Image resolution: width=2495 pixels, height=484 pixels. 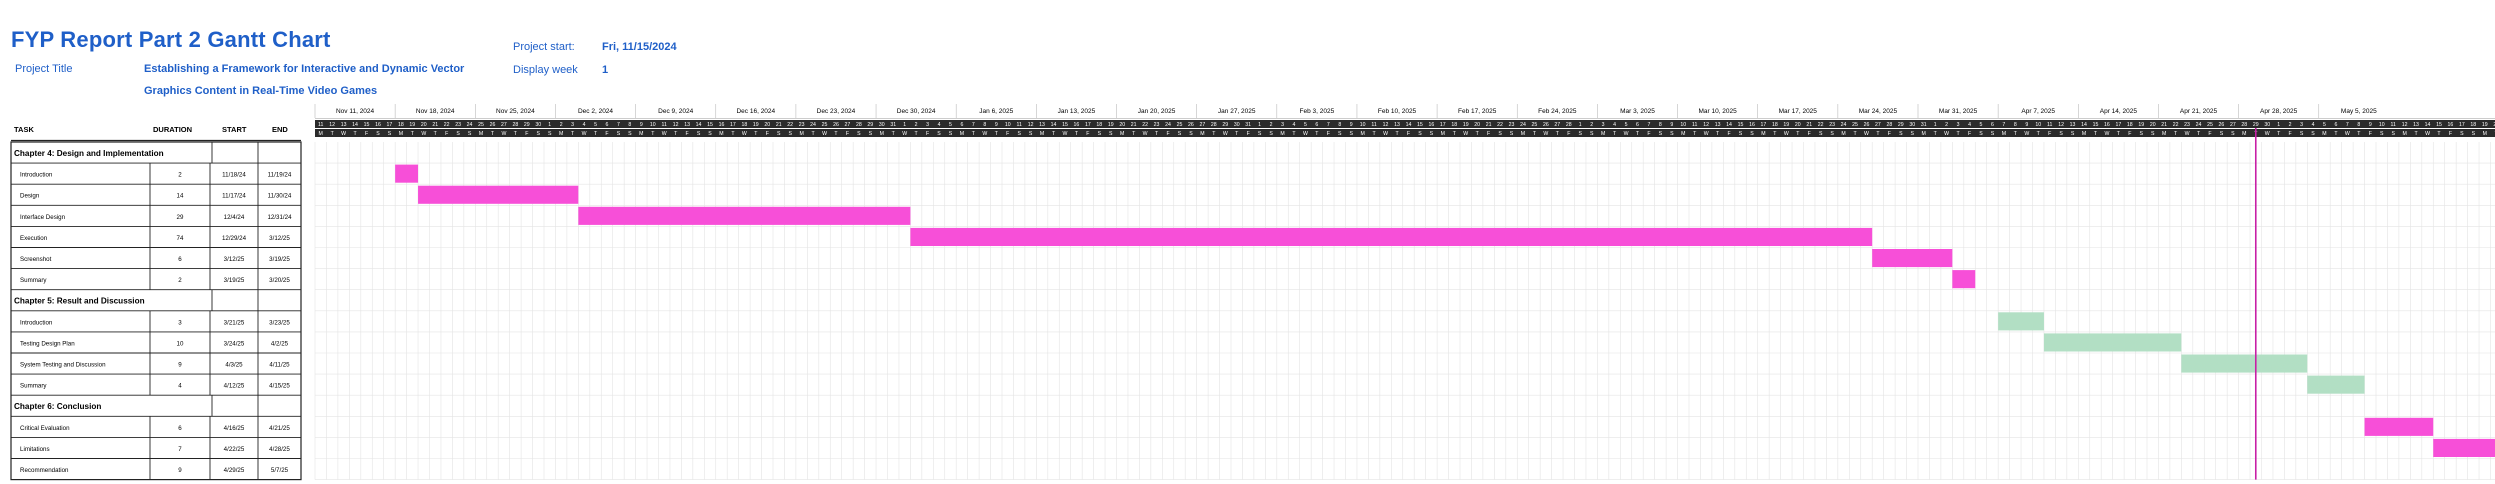 What do you see at coordinates (355, 111) in the screenshot?
I see `week-label: Nov 11, 2024` at bounding box center [355, 111].